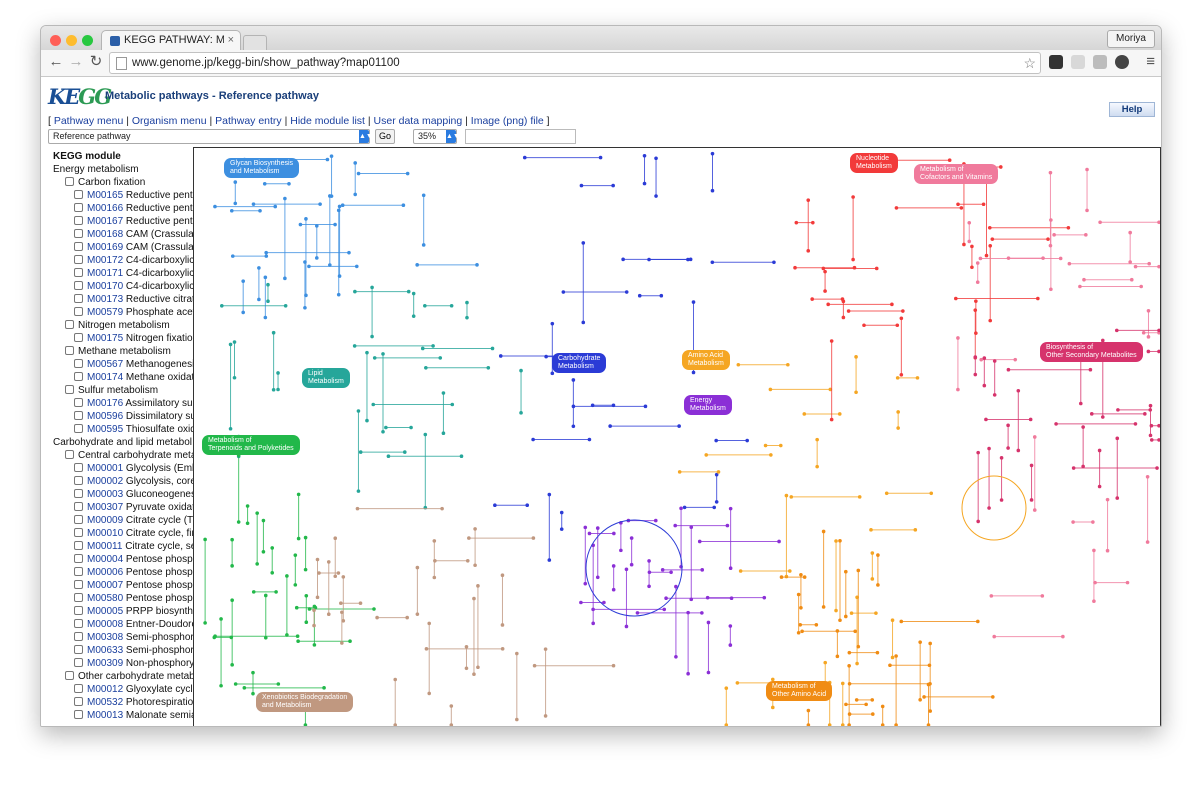  Describe the element at coordinates (104, 546) in the screenshot. I see `module-id-link: M00011` at that location.